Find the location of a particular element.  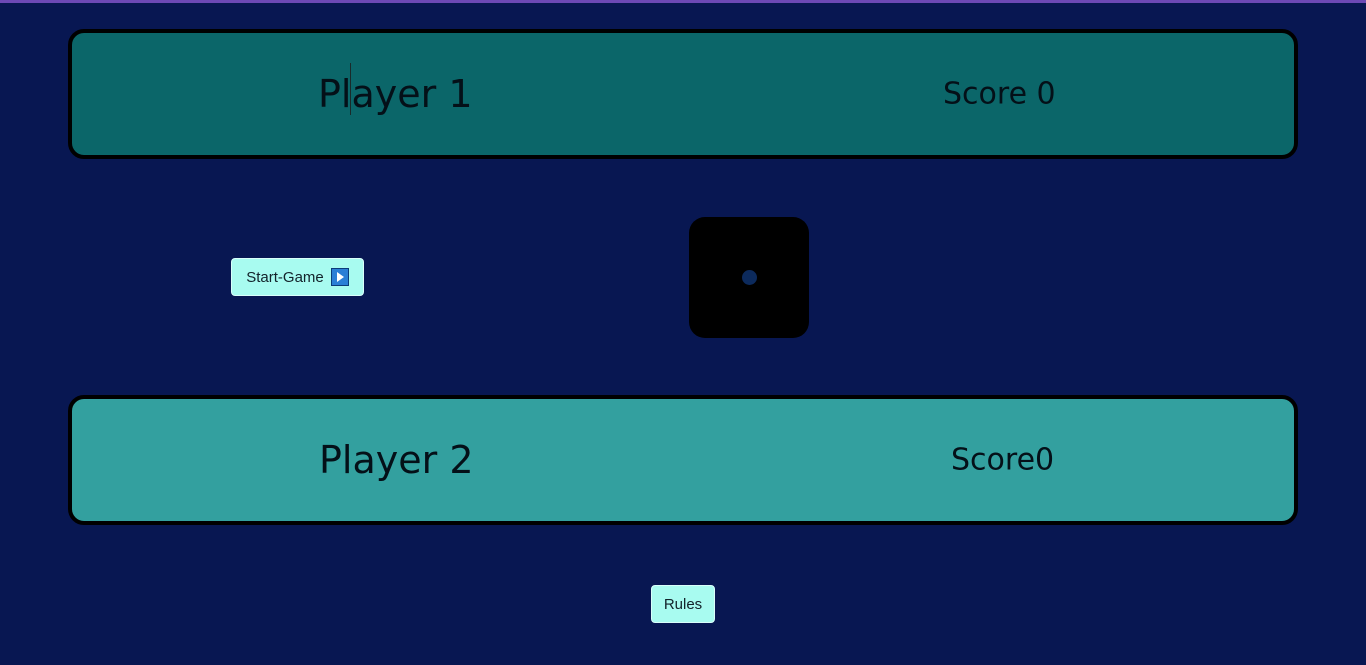

rules-button: Rules is located at coordinates (683, 604).